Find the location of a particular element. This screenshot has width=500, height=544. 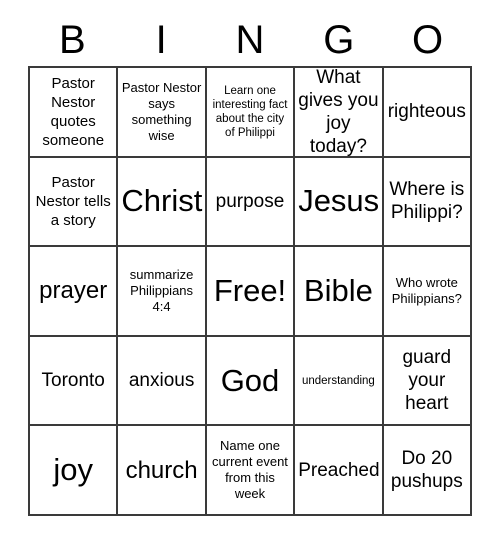

bingo-cell: joy is located at coordinates (74, 471).